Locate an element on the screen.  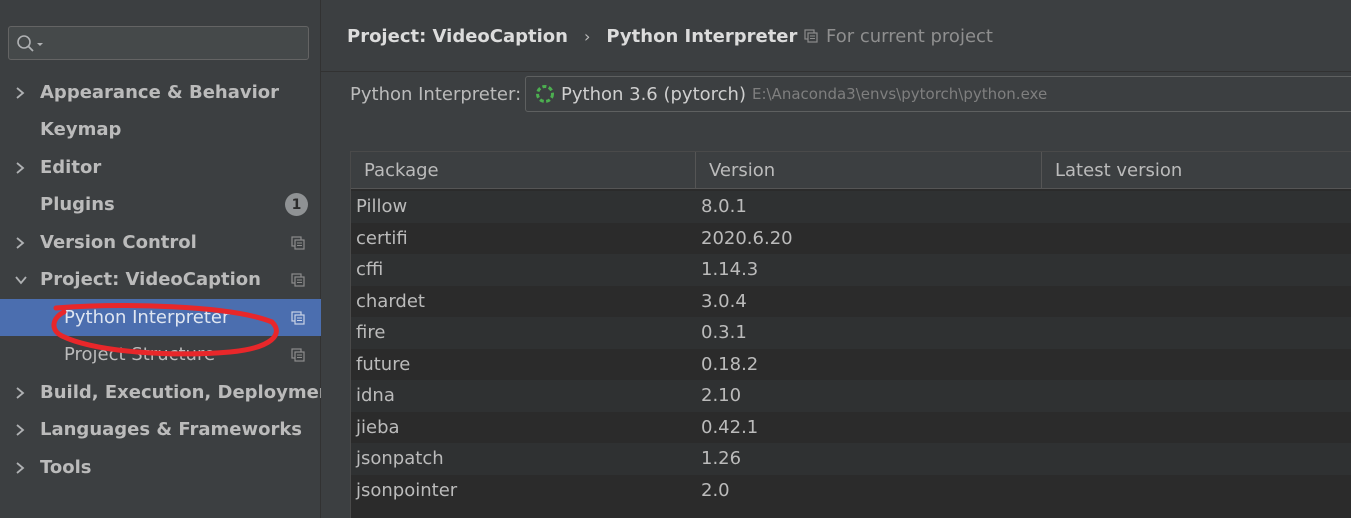
table-row: cffi 1.14.3 is located at coordinates (851, 270).